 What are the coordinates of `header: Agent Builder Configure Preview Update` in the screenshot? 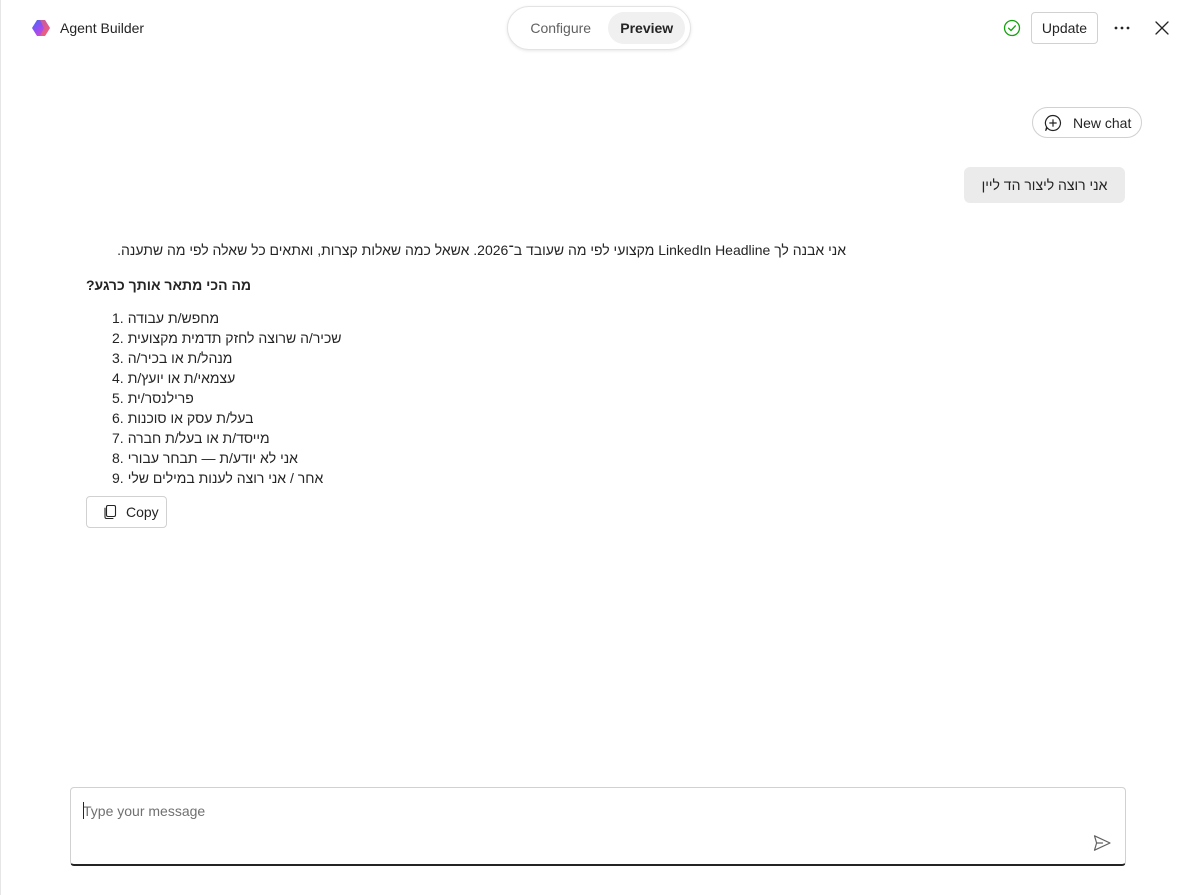 It's located at (595, 28).